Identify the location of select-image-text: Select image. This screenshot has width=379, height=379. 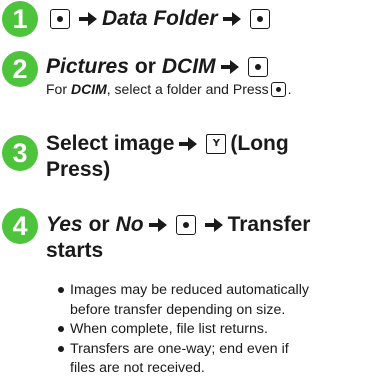
(110, 143).